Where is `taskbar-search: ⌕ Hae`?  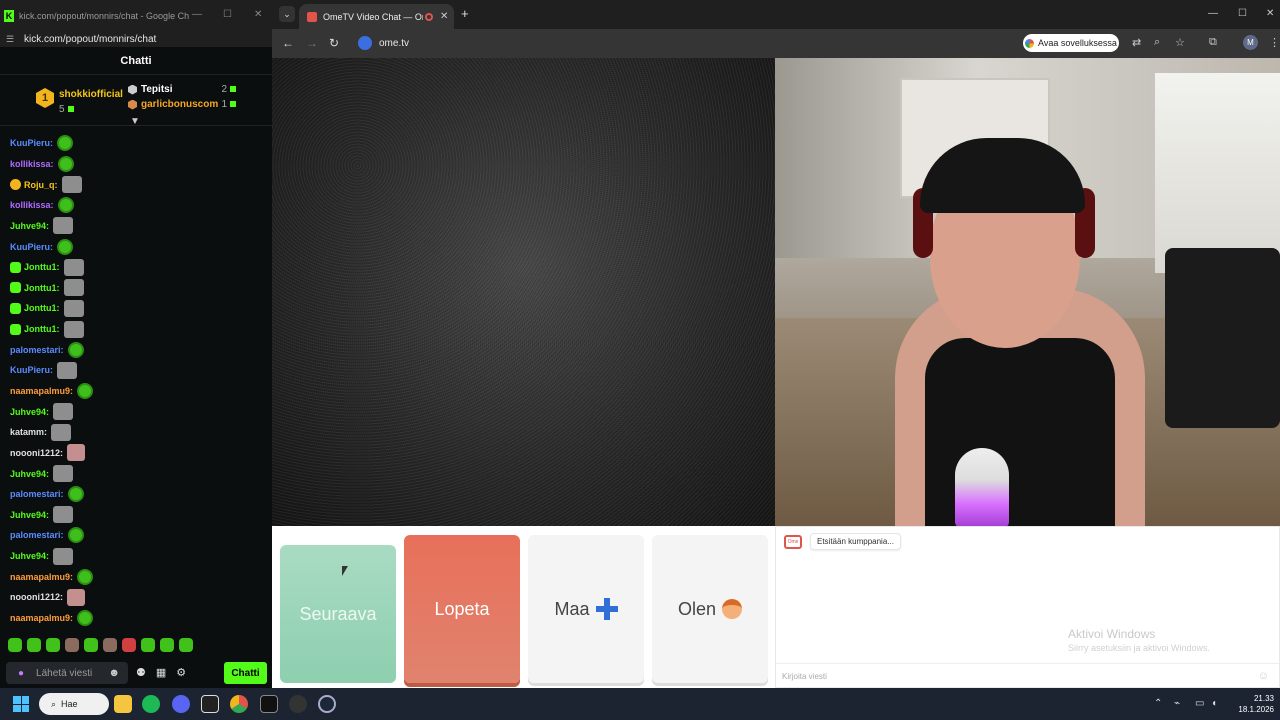
taskbar-search: ⌕ Hae is located at coordinates (74, 704).